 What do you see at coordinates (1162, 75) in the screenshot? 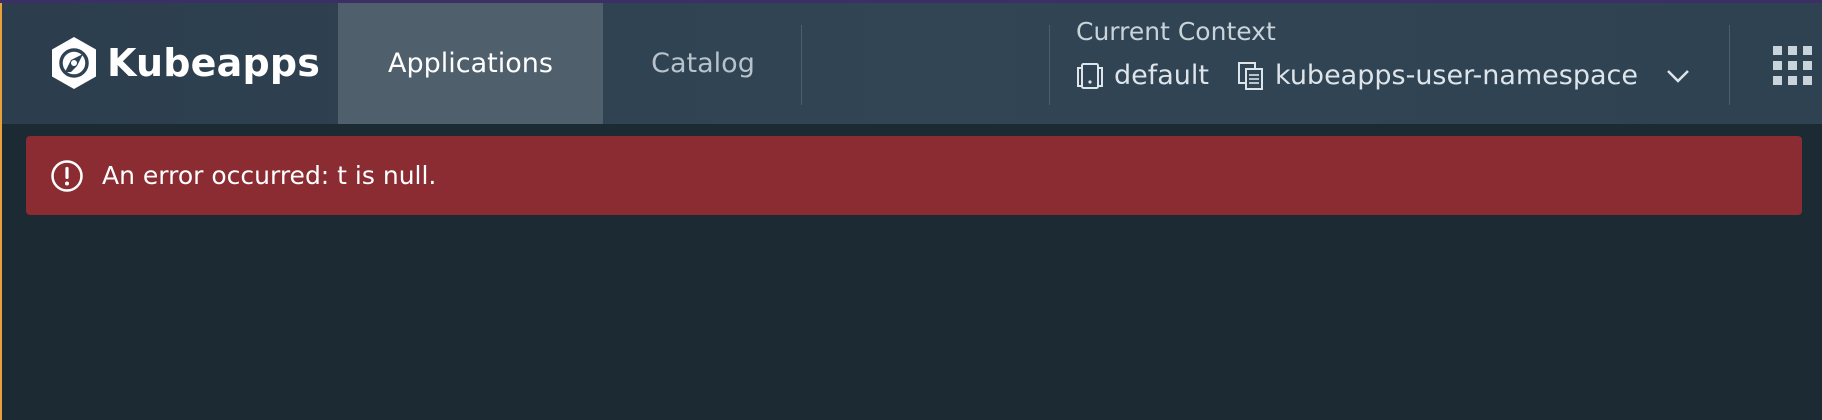
I see `cluster-name: default` at bounding box center [1162, 75].